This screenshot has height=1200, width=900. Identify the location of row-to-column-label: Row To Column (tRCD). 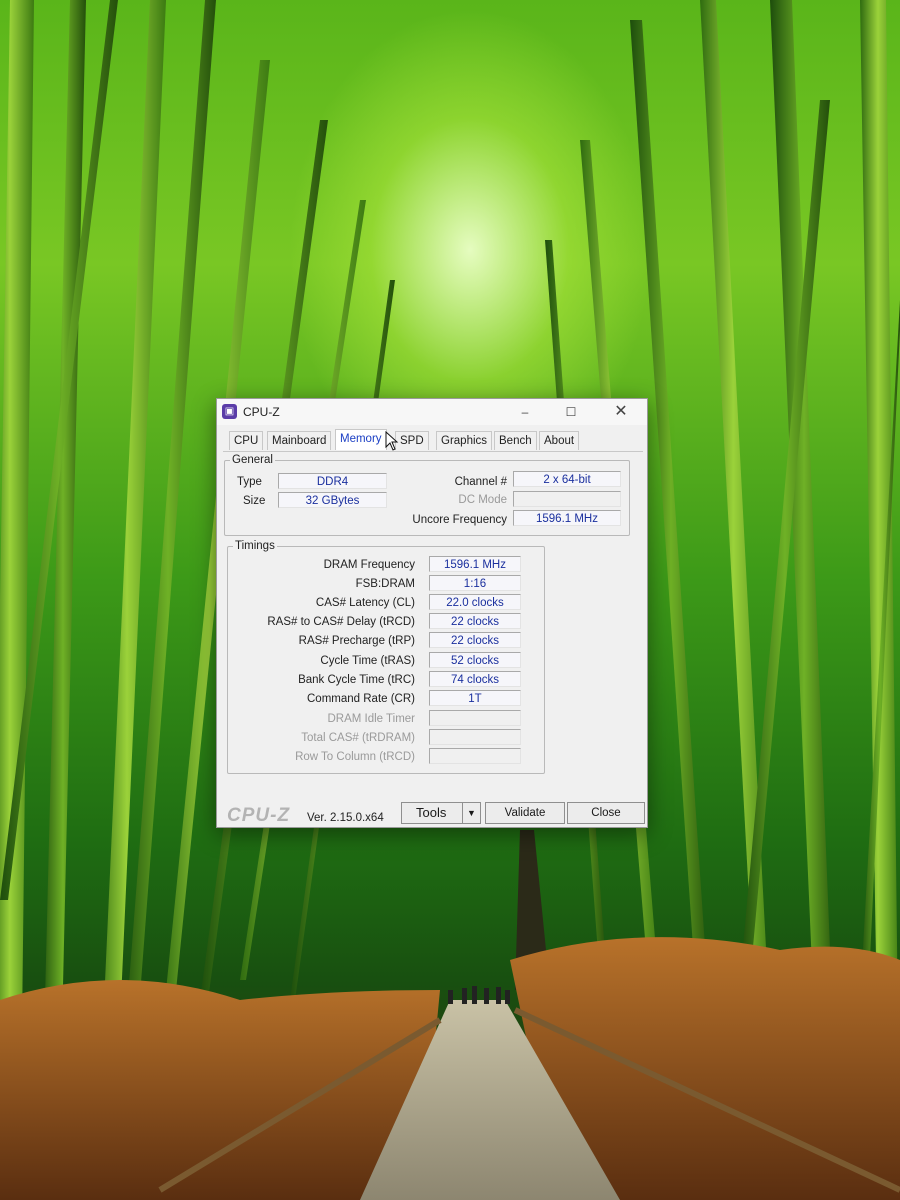
(355, 757).